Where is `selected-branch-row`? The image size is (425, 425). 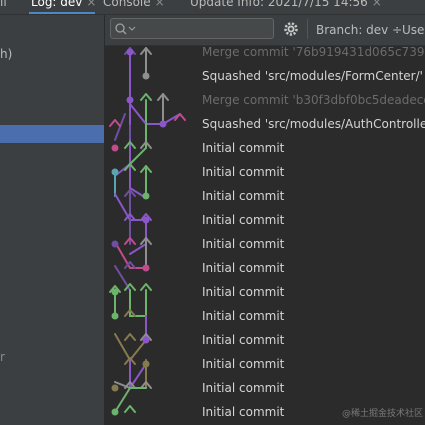 selected-branch-row is located at coordinates (52, 134).